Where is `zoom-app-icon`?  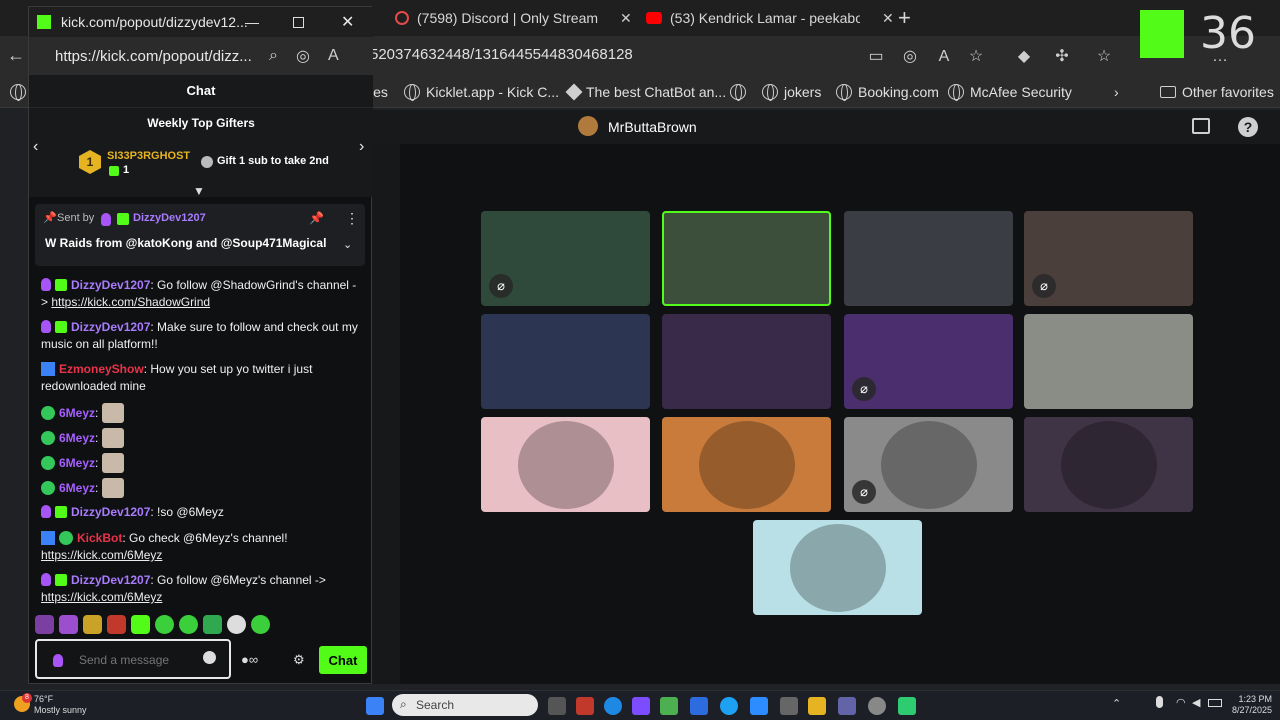 zoom-app-icon is located at coordinates (759, 706).